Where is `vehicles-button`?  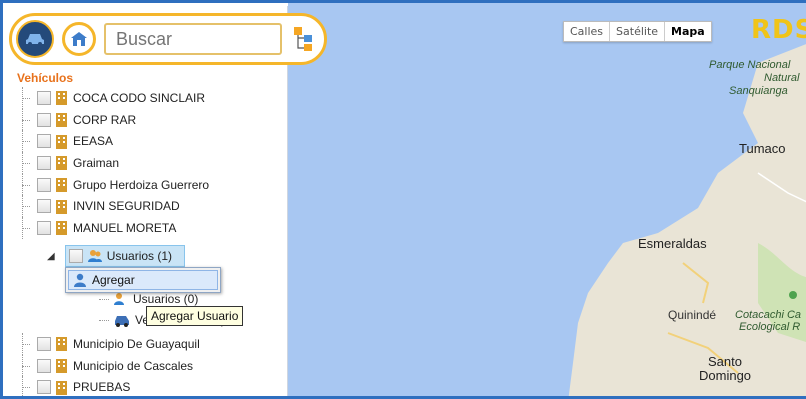
vehicles-button is located at coordinates (35, 39).